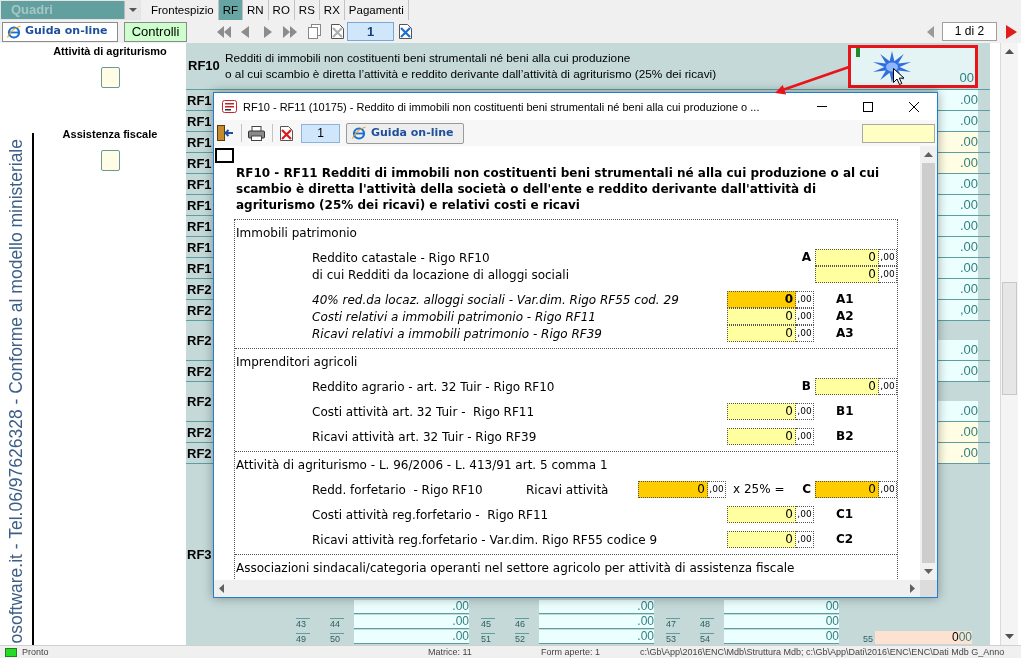  I want to click on section-title: Imprenditori agricoli, so click(296, 362).